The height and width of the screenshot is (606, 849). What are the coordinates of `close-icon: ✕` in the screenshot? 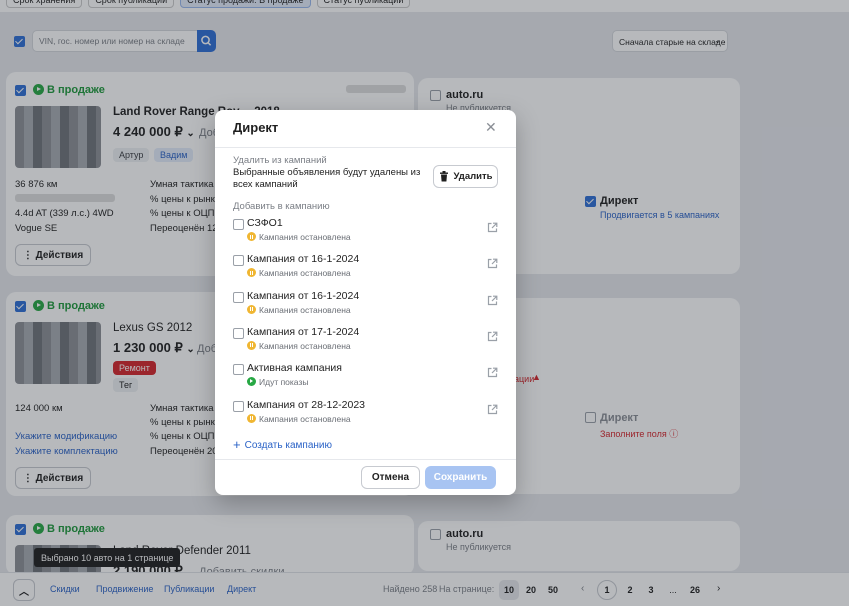 It's located at (491, 127).